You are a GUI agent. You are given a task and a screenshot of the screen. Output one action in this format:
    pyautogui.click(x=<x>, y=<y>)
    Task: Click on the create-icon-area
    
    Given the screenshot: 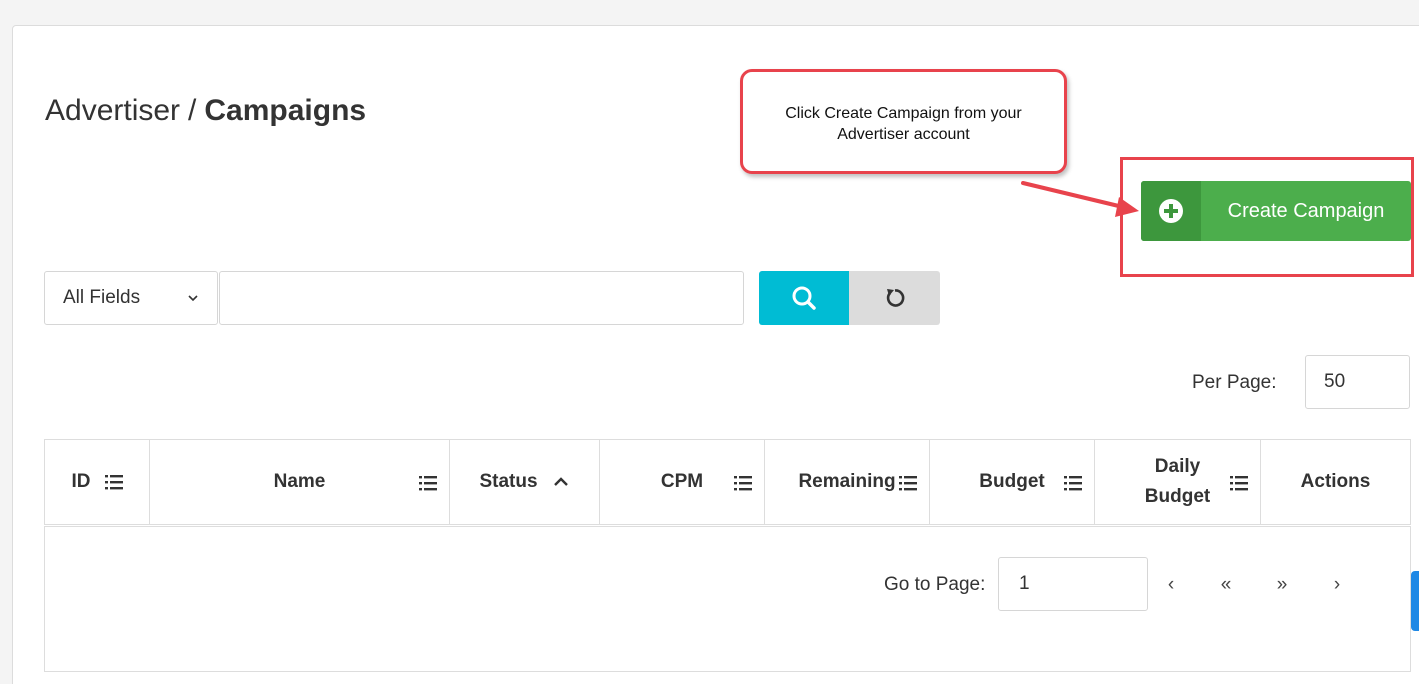 What is the action you would take?
    pyautogui.click(x=1171, y=211)
    